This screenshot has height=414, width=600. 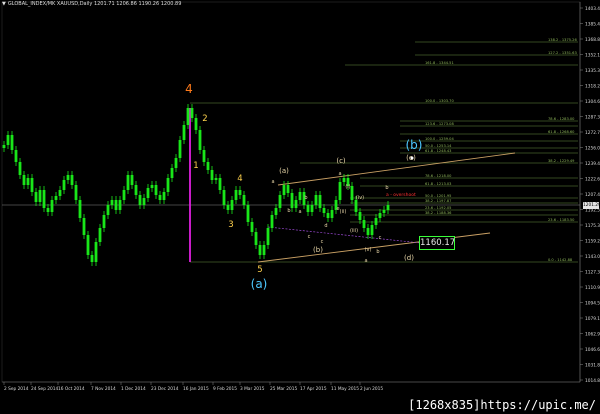 I want to click on date-axis-label: 16 Oct 2014, so click(x=71, y=389).